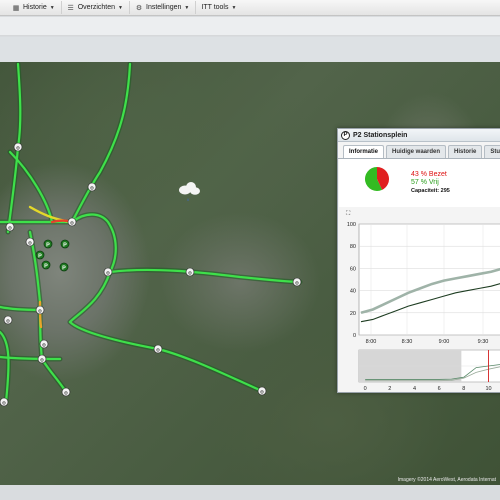  I want to click on navigator-tick-label: 8, so click(463, 389).